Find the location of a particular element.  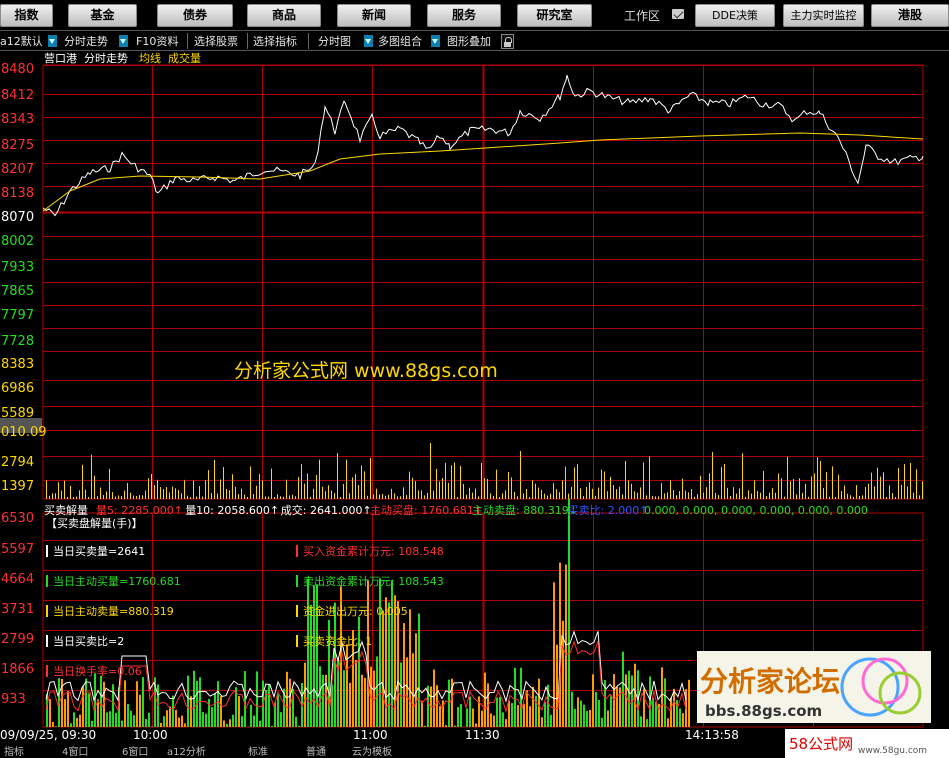

select-indicator-button: 选择指标 is located at coordinates (275, 41).